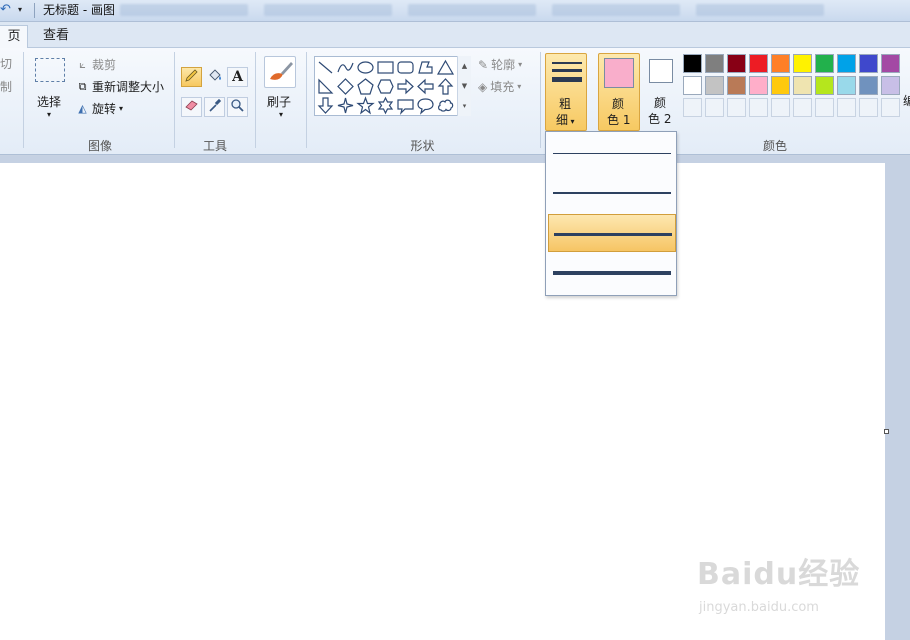 The width and height of the screenshot is (910, 640). Describe the element at coordinates (445, 67) in the screenshot. I see `triangle-shape` at that location.